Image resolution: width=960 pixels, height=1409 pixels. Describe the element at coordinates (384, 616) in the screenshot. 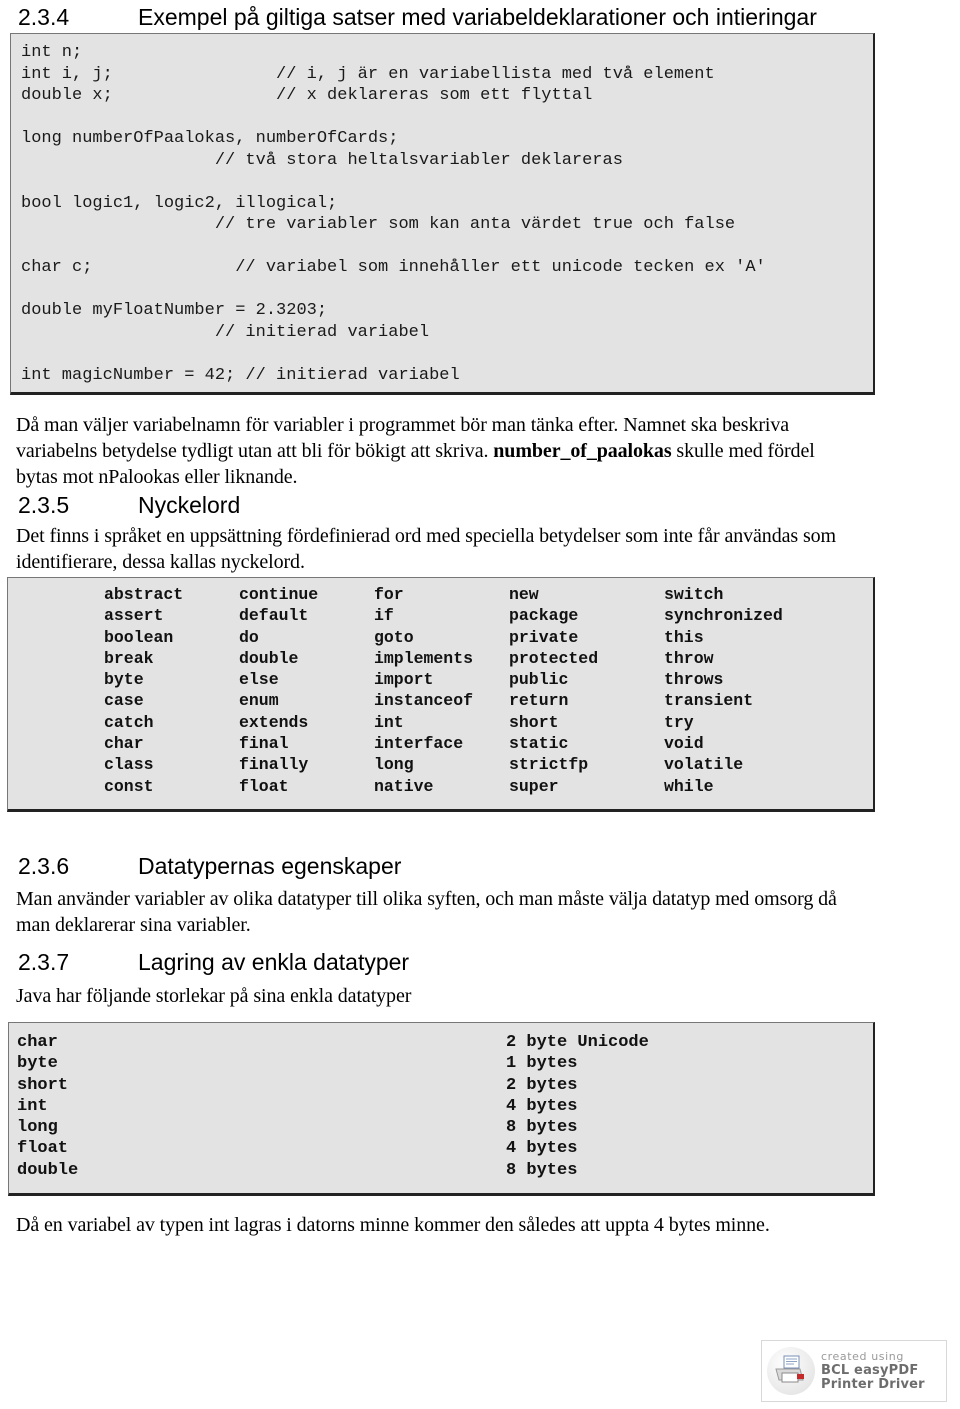

I see `keyword-cell: if` at that location.